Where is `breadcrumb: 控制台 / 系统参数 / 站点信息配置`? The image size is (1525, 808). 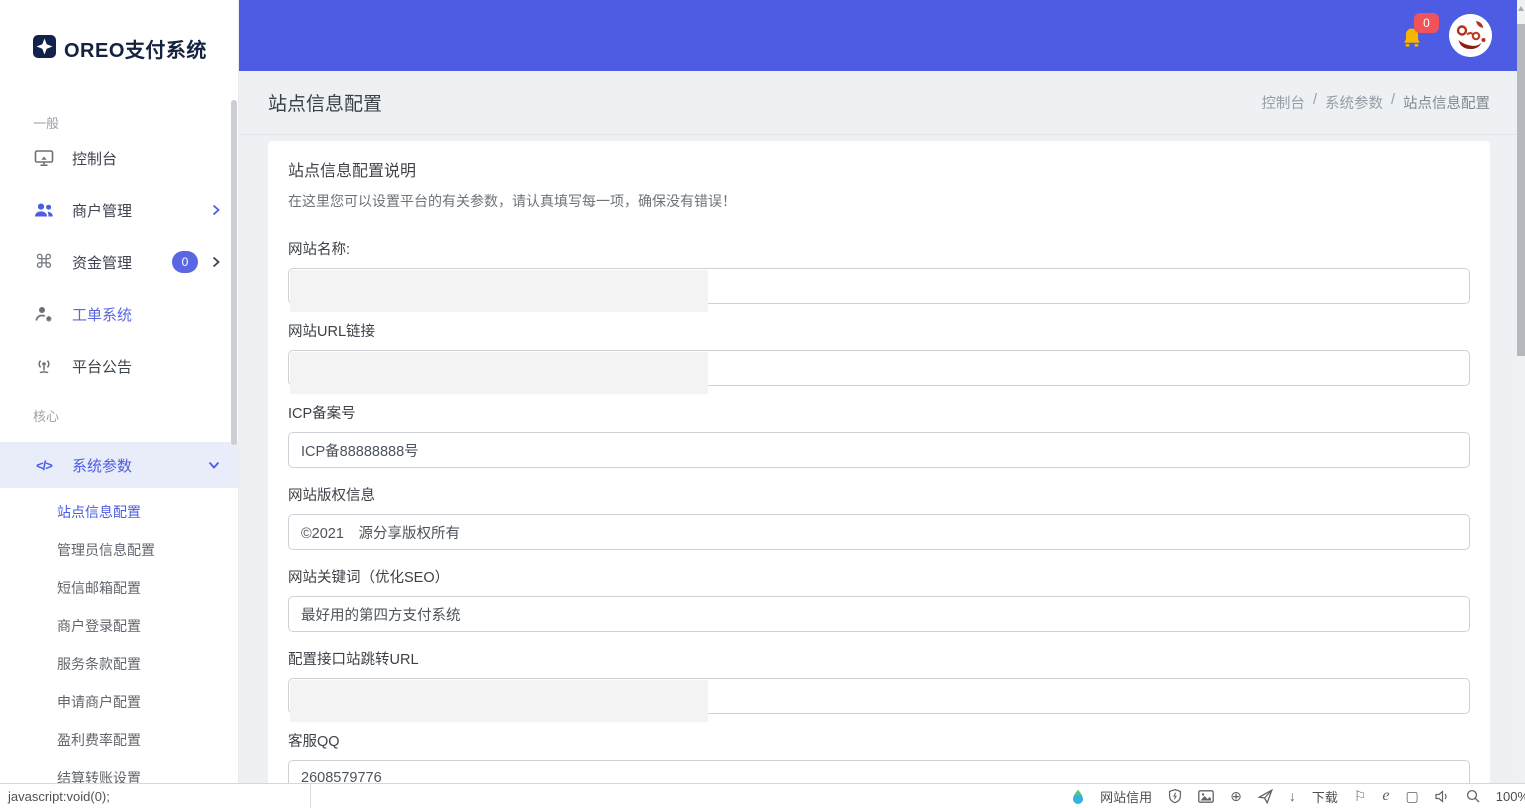 breadcrumb: 控制台 / 系统参数 / 站点信息配置 is located at coordinates (1375, 102).